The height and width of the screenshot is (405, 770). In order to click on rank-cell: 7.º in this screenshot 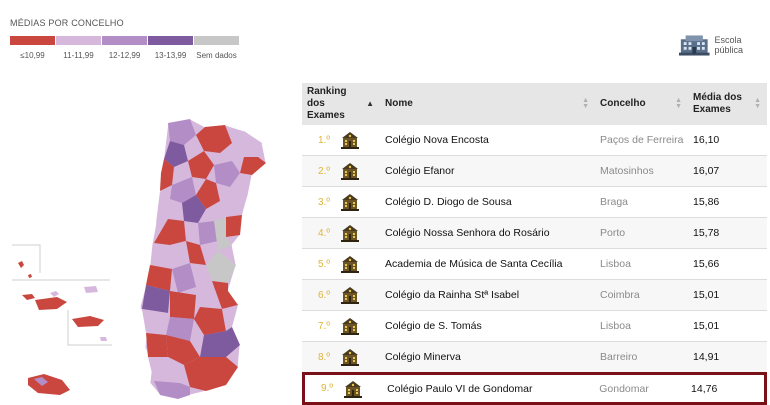, I will do `click(341, 326)`.